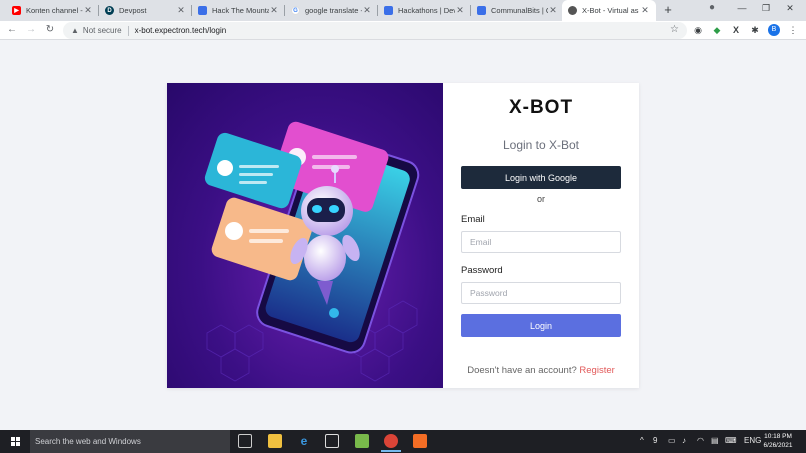 The height and width of the screenshot is (453, 806). Describe the element at coordinates (362, 441) in the screenshot. I see `android-studio-icon` at that location.